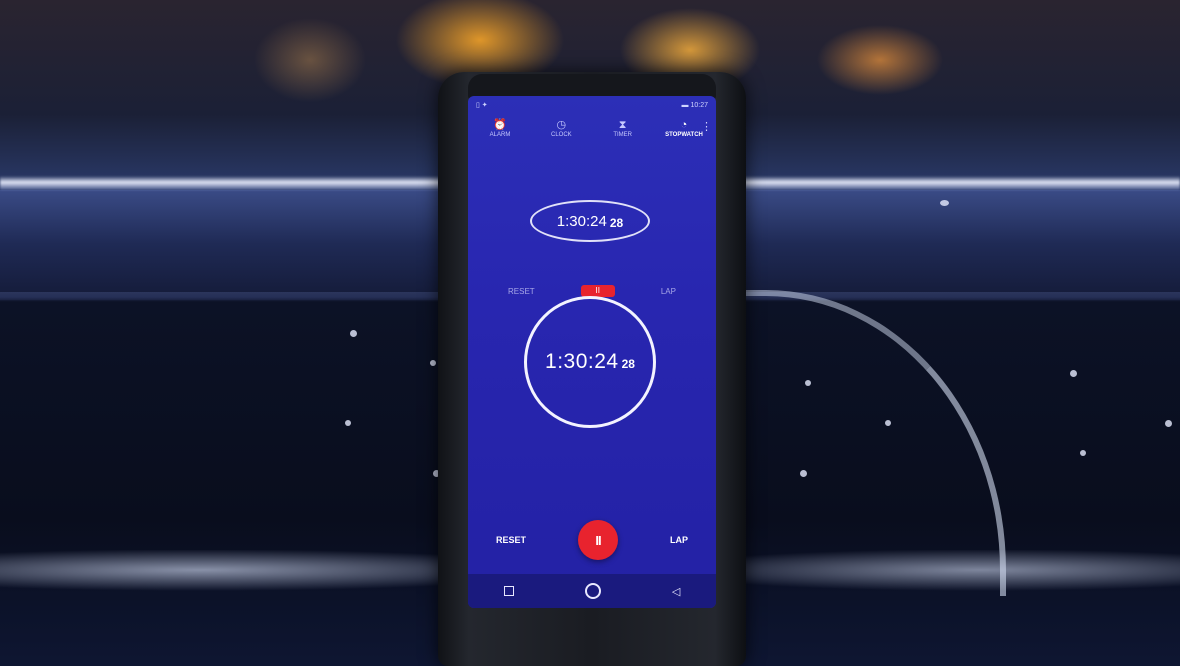 This screenshot has width=1180, height=666. Describe the element at coordinates (684, 135) in the screenshot. I see `tab-stopwatch-label: STOPWATCH` at that location.